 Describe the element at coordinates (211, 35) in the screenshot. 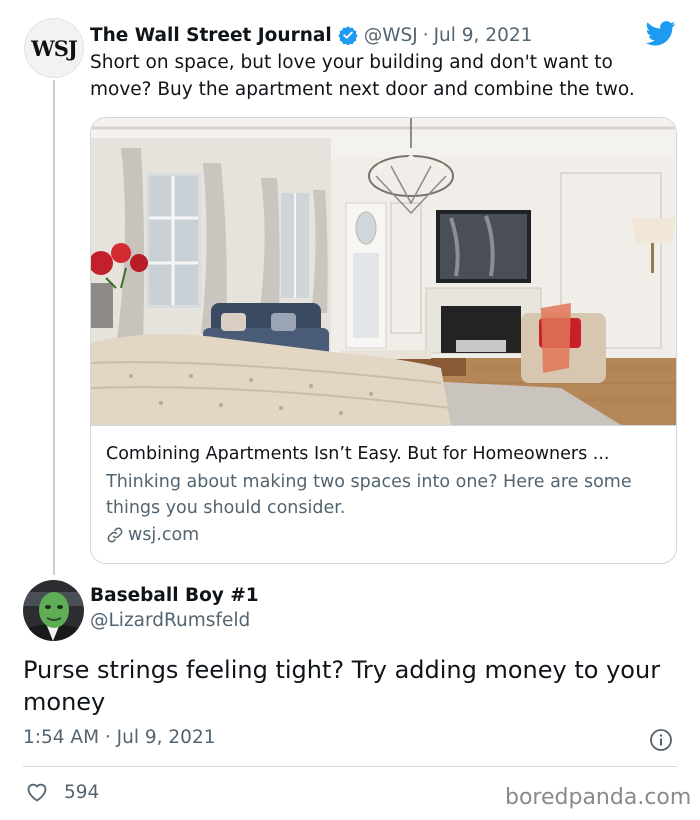

I see `author-name: The Wall Street Journal` at that location.